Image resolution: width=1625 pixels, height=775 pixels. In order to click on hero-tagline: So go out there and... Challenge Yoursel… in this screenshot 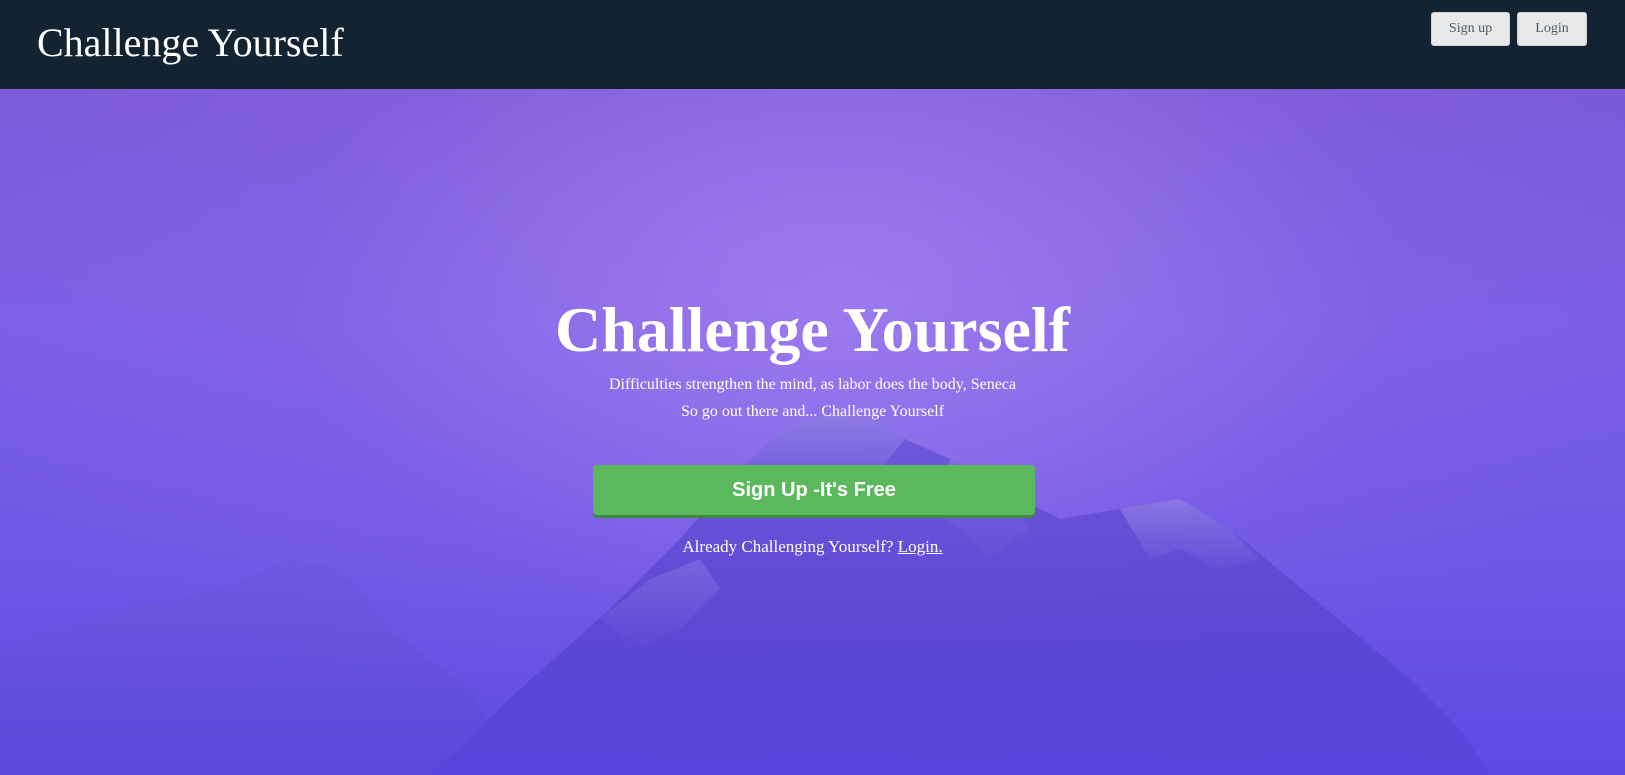, I will do `click(812, 411)`.